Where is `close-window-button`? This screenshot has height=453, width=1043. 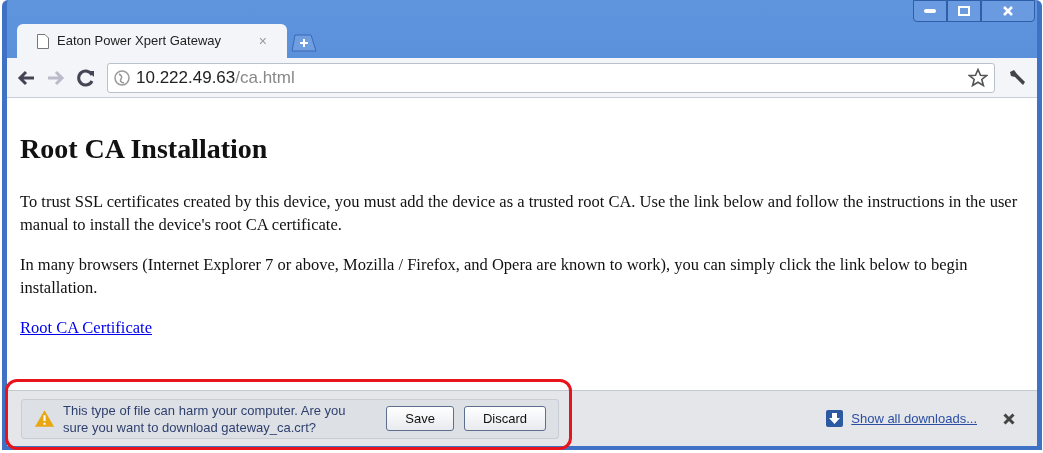 close-window-button is located at coordinates (1008, 11).